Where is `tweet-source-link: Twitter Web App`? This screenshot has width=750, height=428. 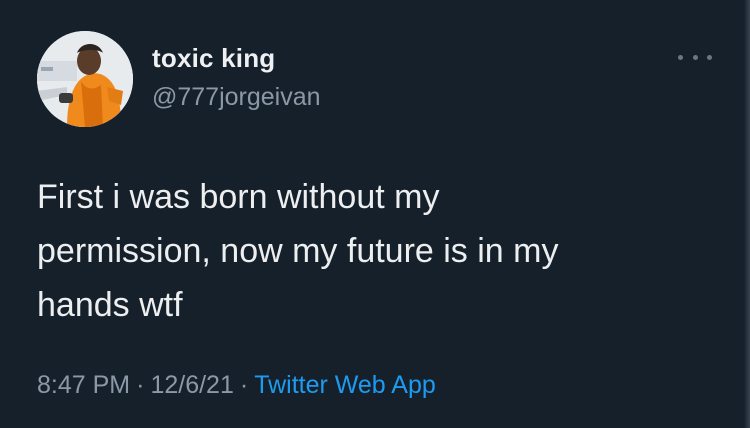
tweet-source-link: Twitter Web App is located at coordinates (345, 385).